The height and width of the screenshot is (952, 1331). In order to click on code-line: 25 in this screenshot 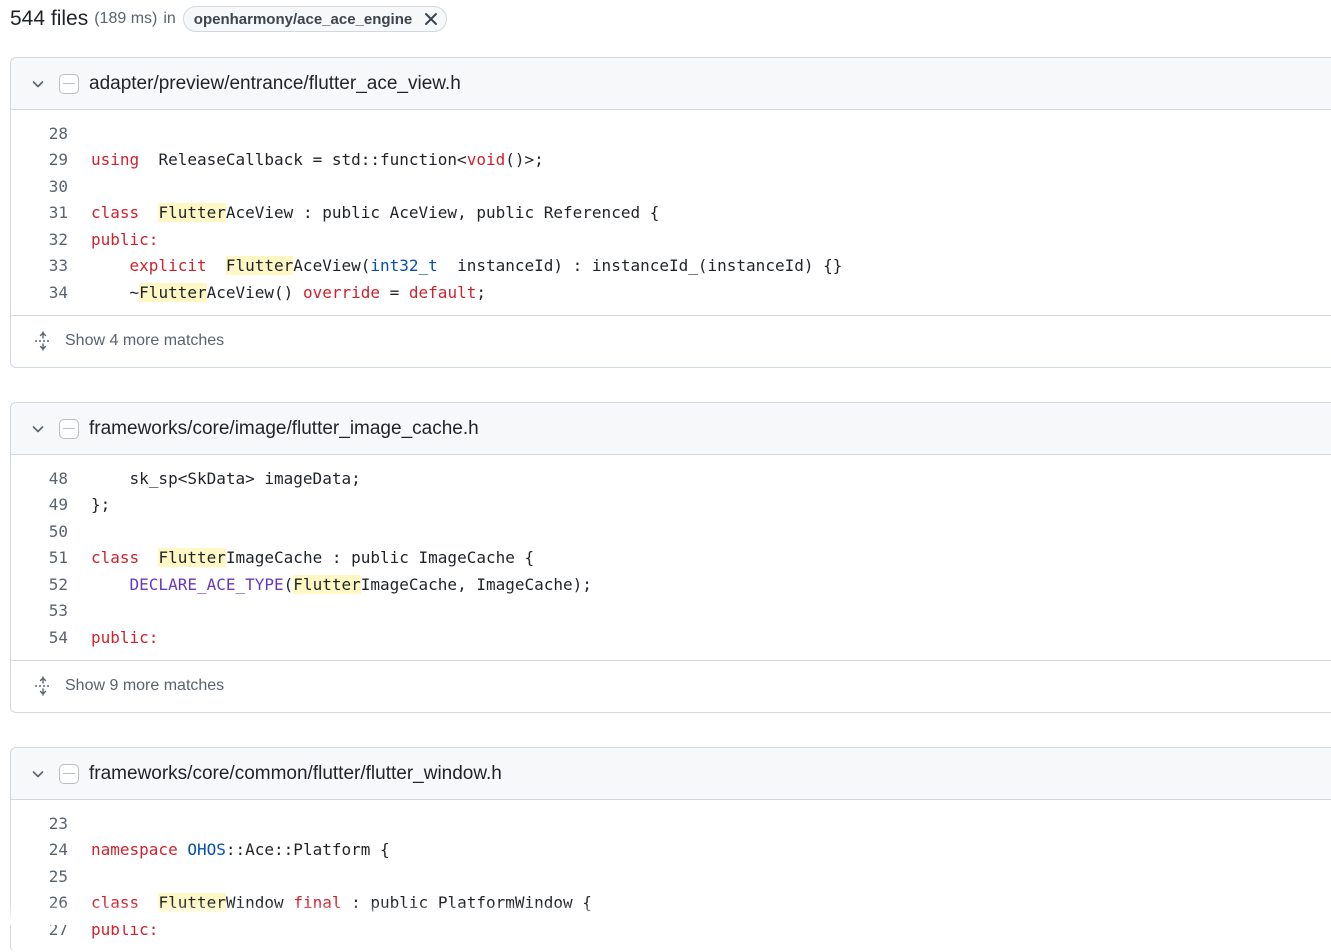, I will do `click(671, 876)`.